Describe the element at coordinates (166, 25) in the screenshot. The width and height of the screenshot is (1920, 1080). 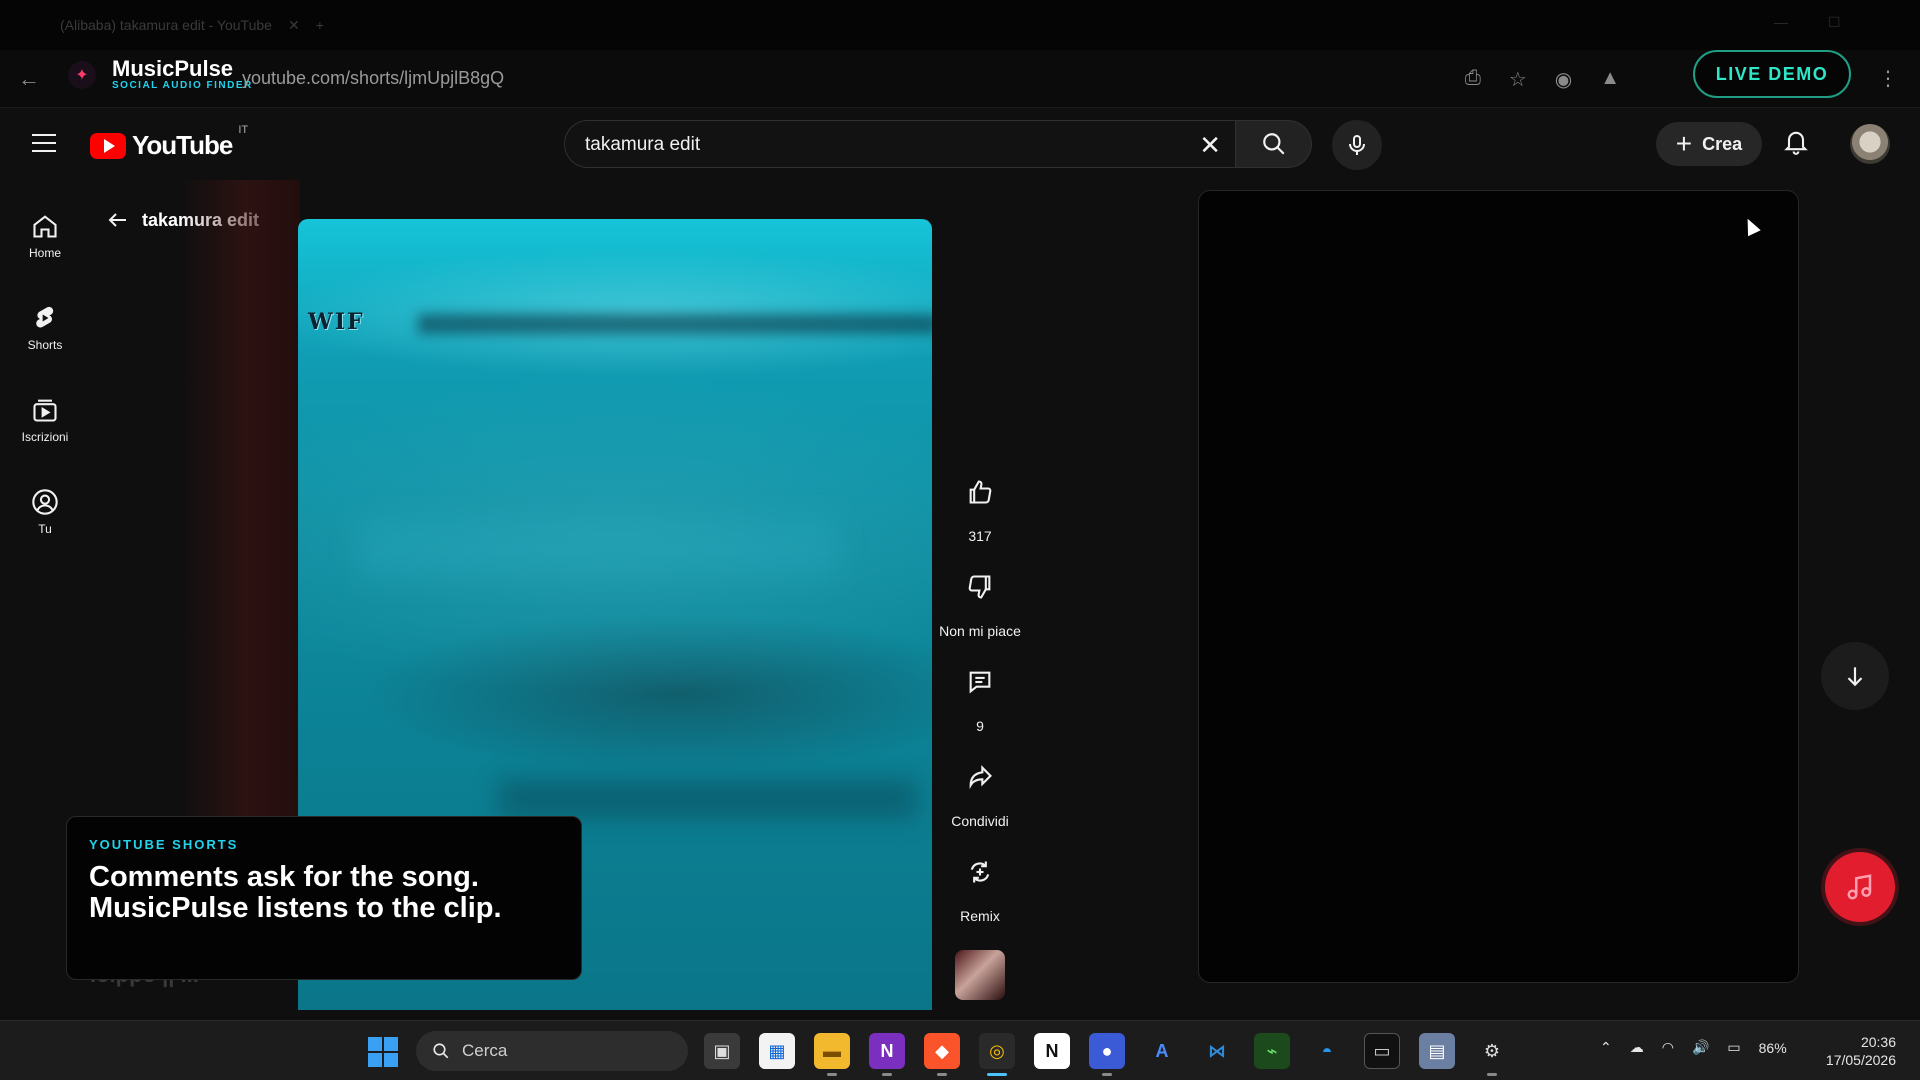
I see `tab-title: (Alibaba) takamura edit - YouTube` at that location.